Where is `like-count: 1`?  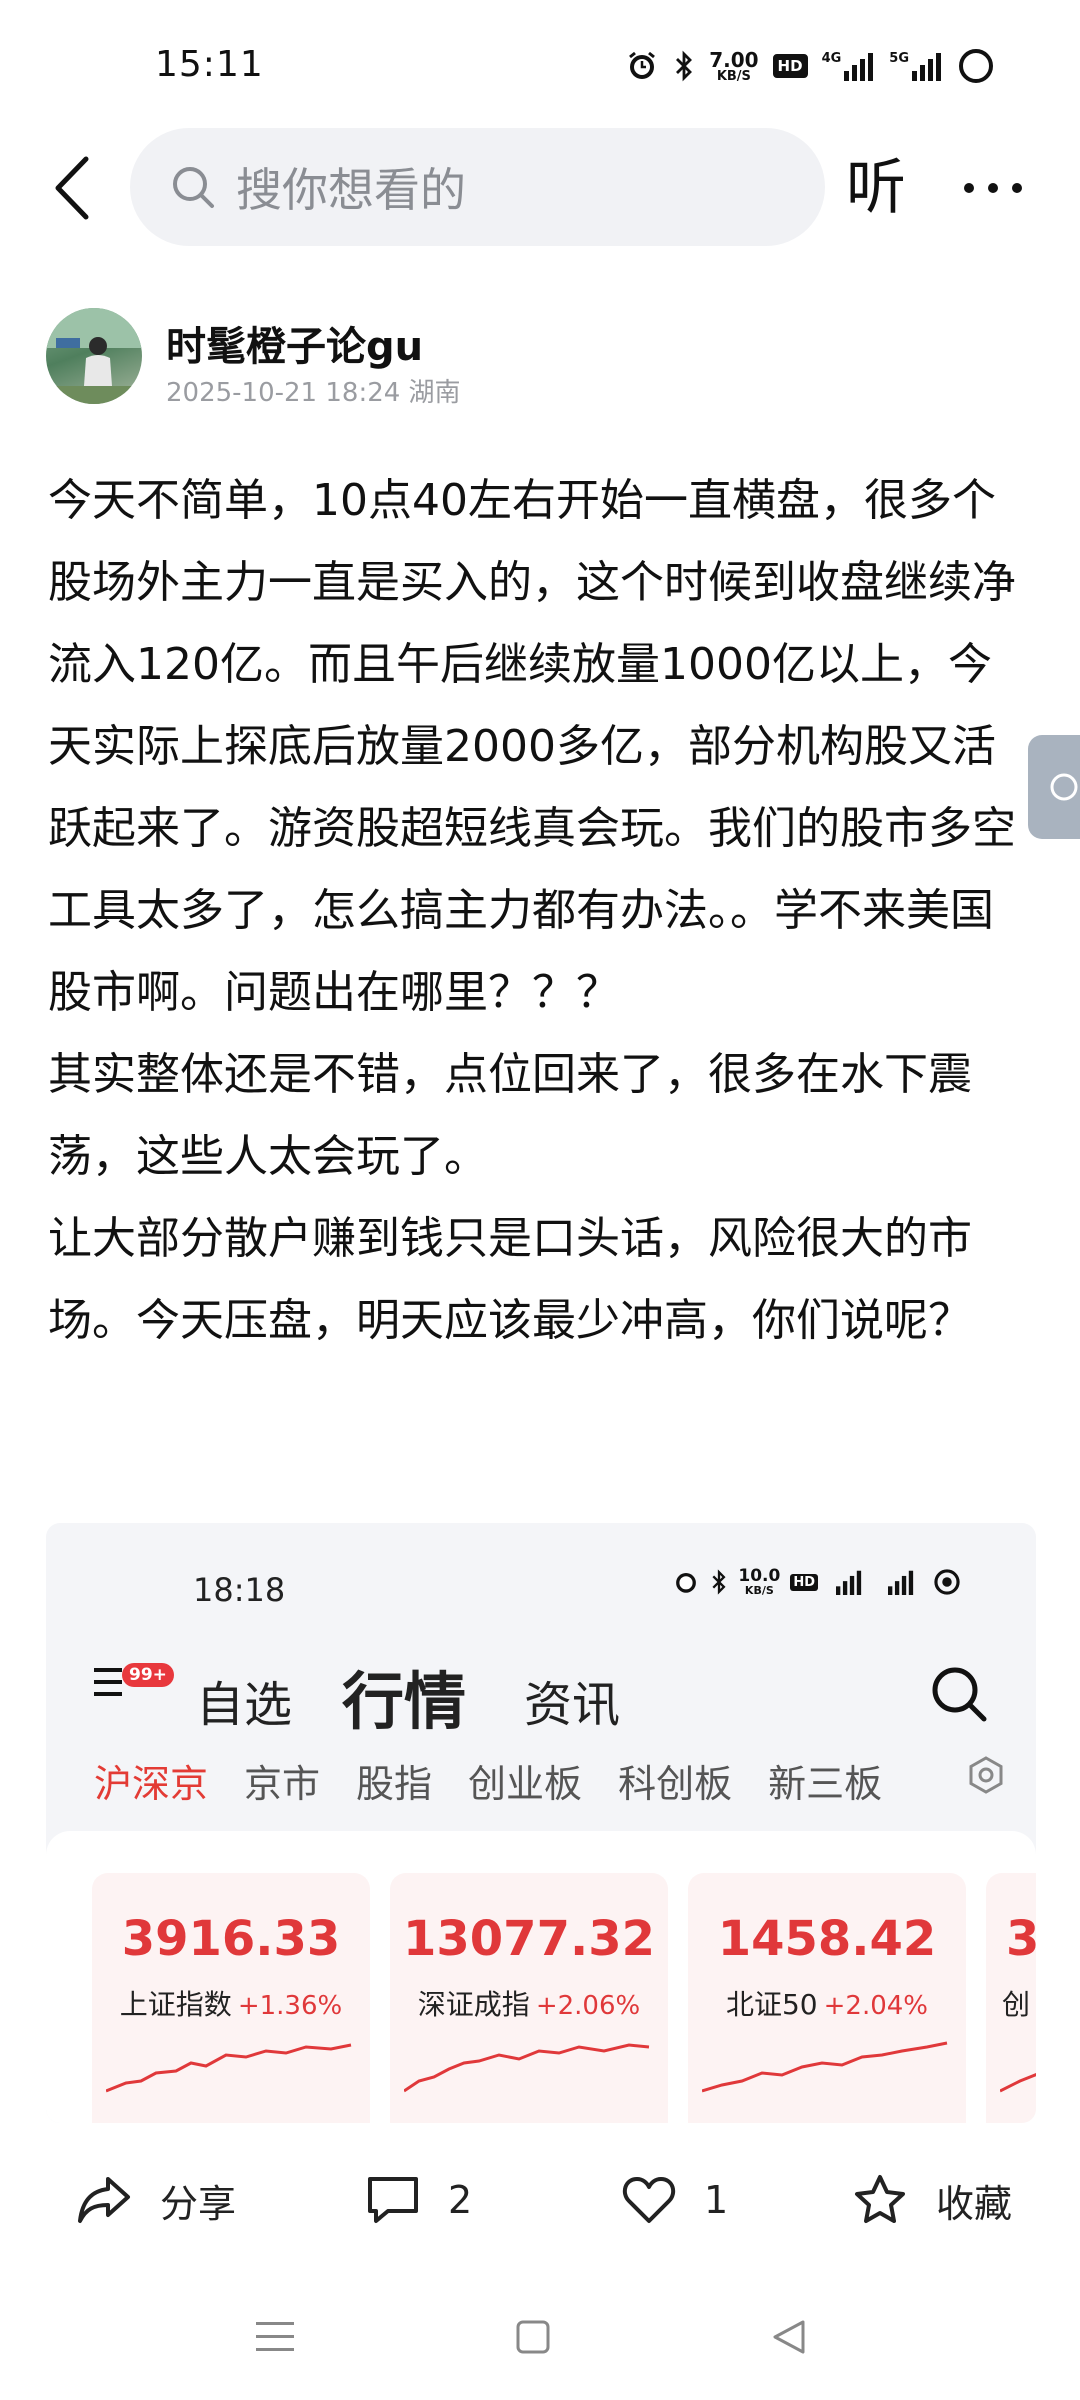 like-count: 1 is located at coordinates (716, 2200).